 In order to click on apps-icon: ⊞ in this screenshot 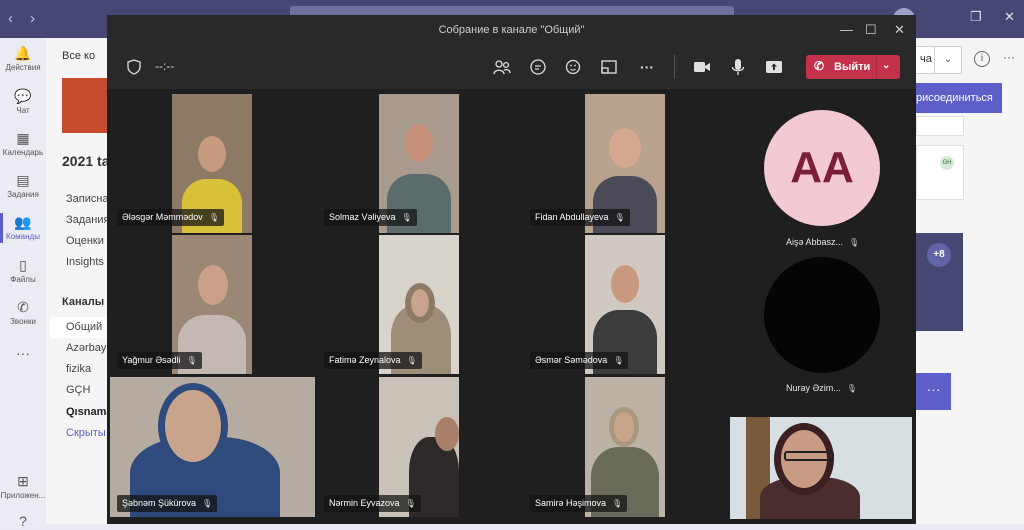, I will do `click(23, 481)`.